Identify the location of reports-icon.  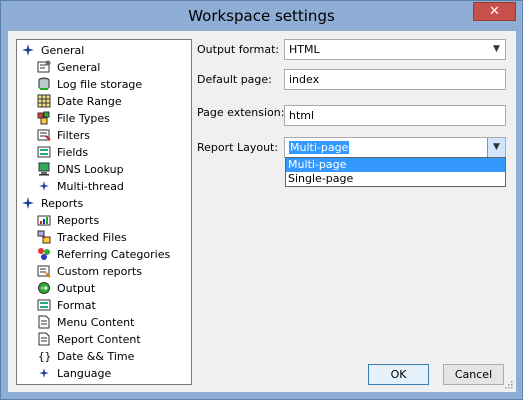
(44, 220).